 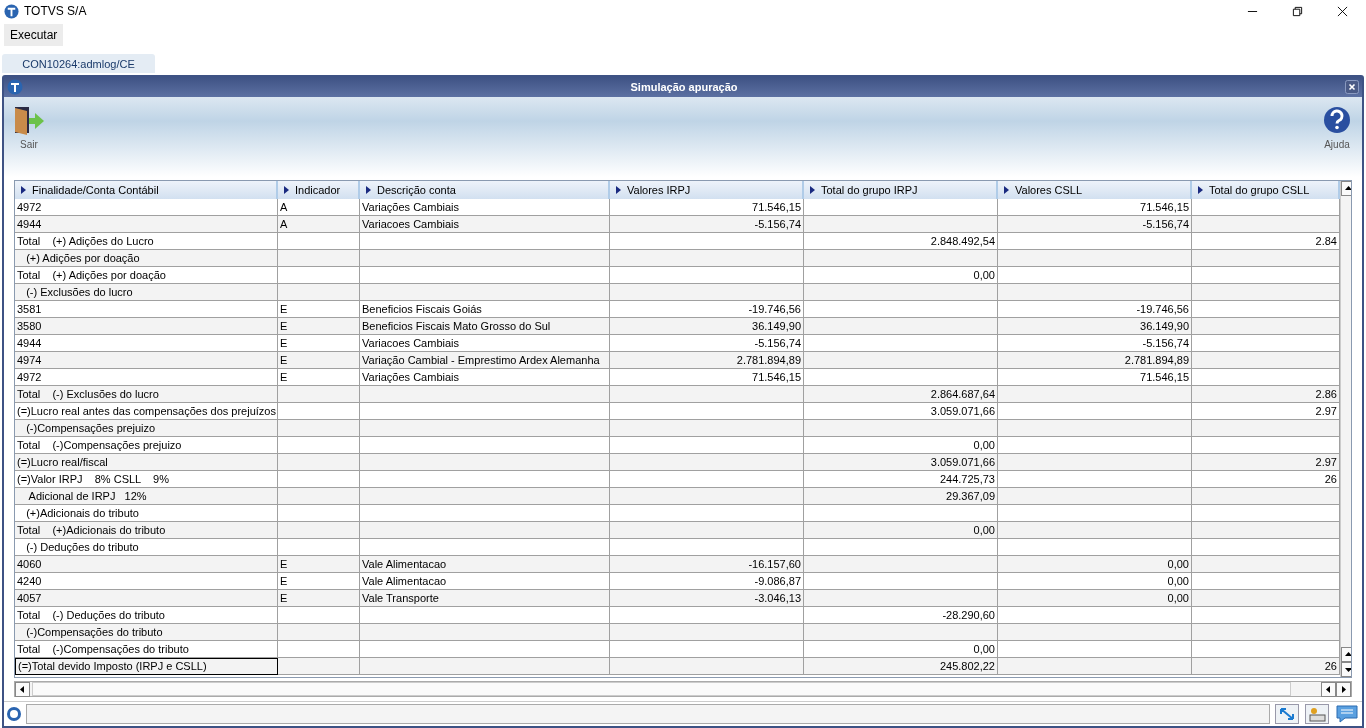 I want to click on resize-arrows-icon, so click(x=1287, y=714).